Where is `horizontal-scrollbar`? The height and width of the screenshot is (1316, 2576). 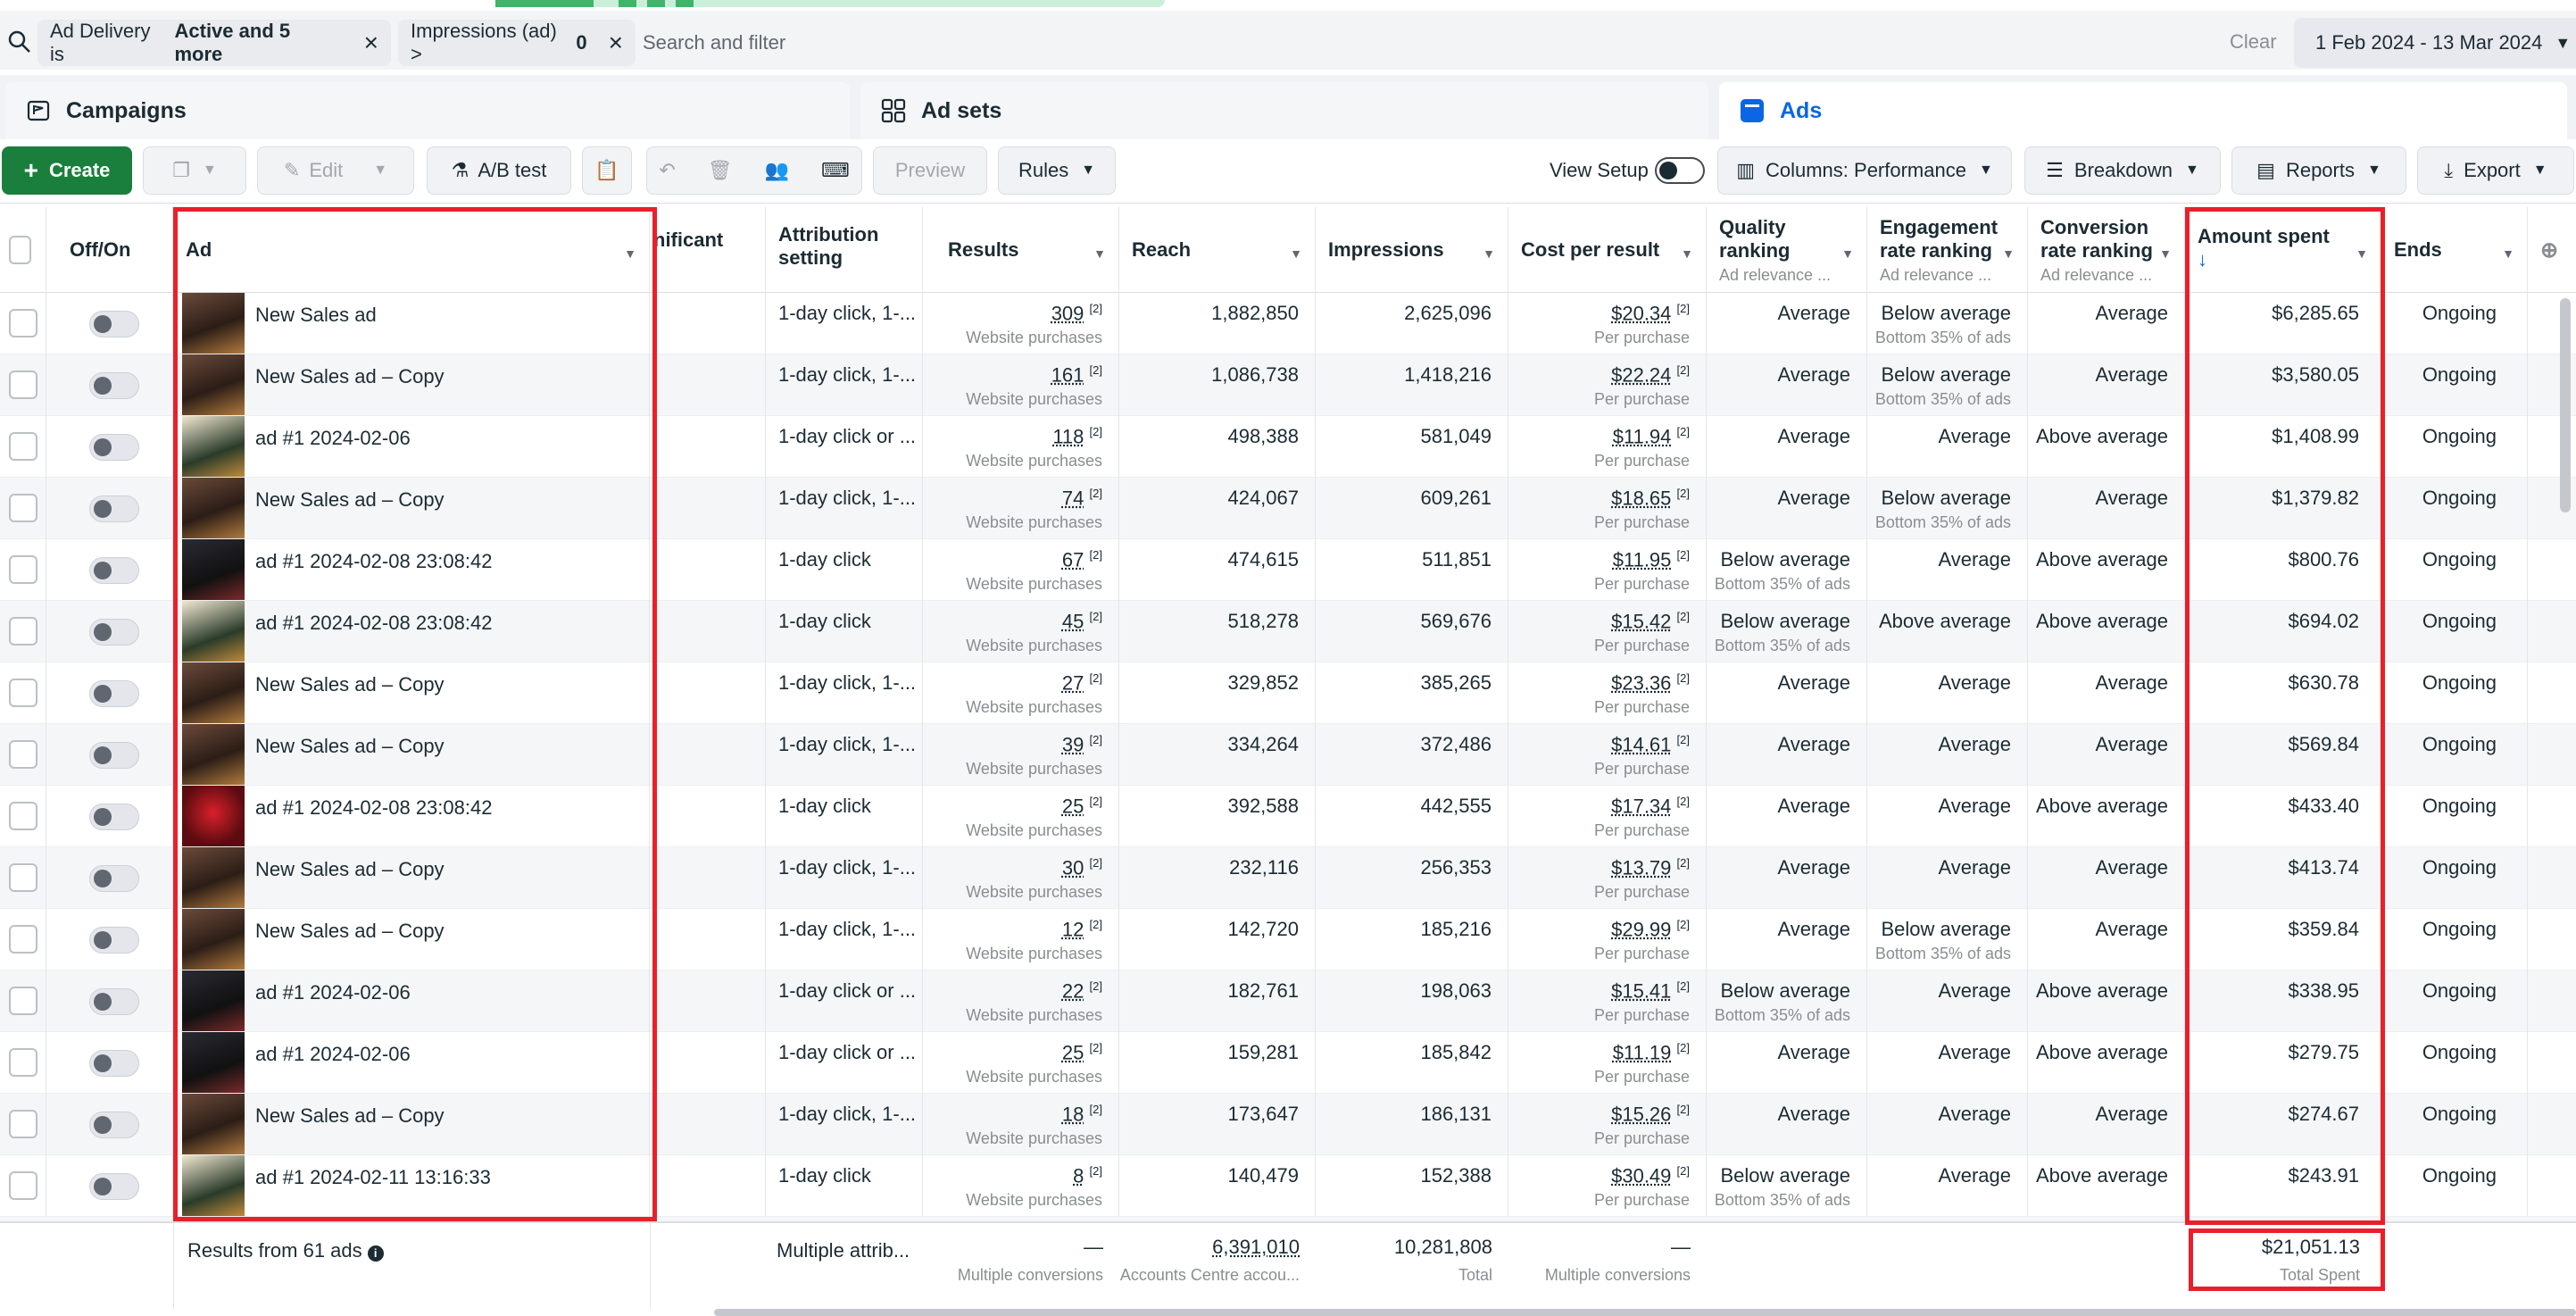
horizontal-scrollbar is located at coordinates (1645, 1312).